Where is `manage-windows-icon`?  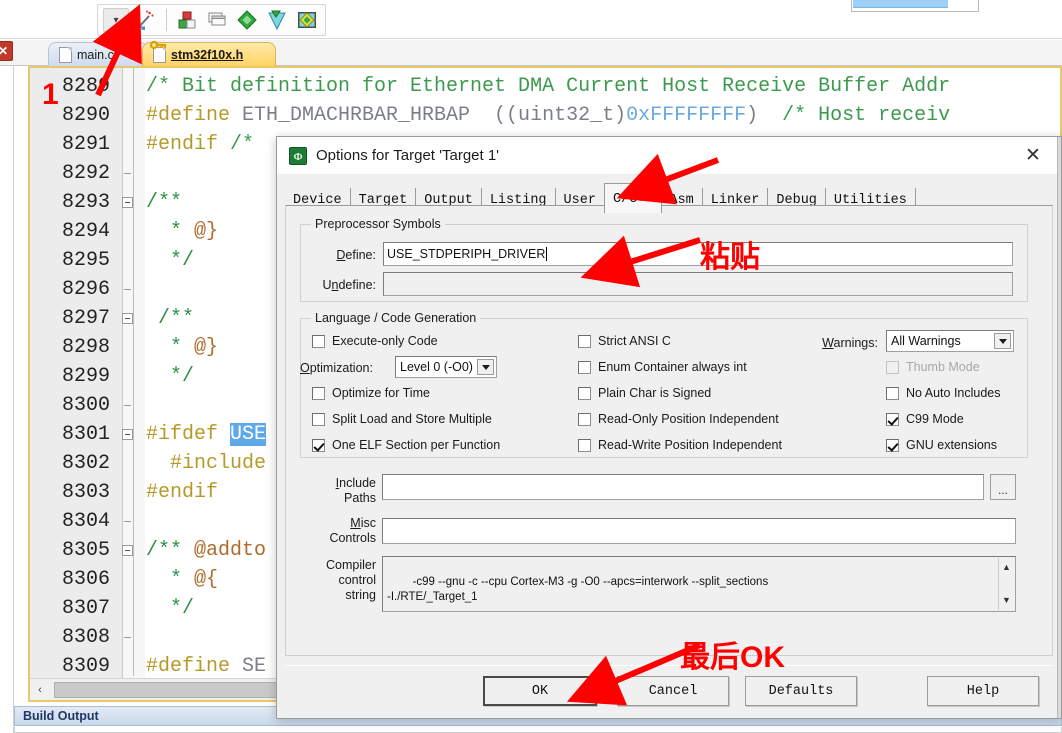 manage-windows-icon is located at coordinates (217, 20).